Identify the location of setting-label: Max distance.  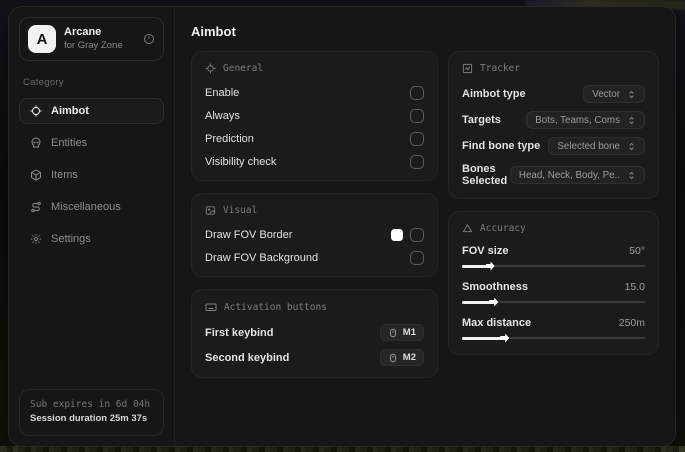
(497, 323).